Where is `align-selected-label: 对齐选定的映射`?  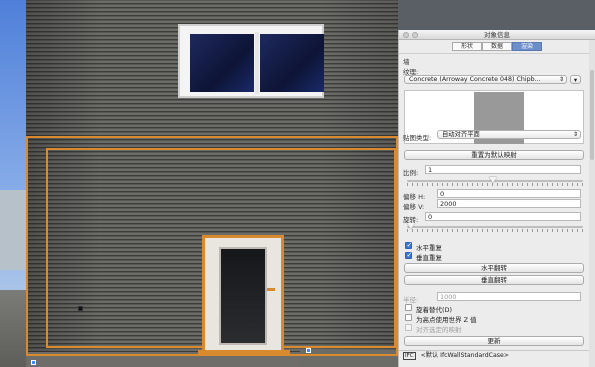 align-selected-label: 对齐选定的映射 is located at coordinates (439, 330).